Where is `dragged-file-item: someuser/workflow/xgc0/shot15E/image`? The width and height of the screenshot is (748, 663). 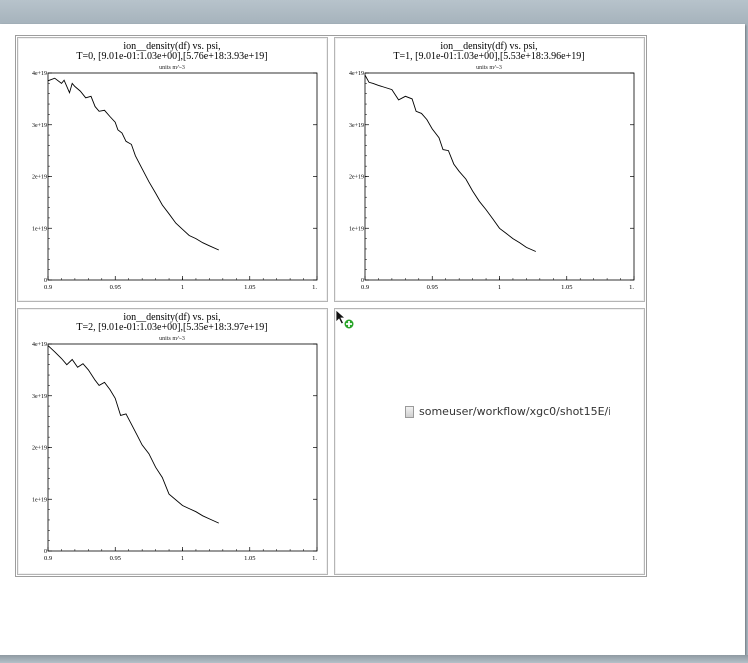
dragged-file-item: someuser/workflow/xgc0/shot15E/image is located at coordinates (507, 411).